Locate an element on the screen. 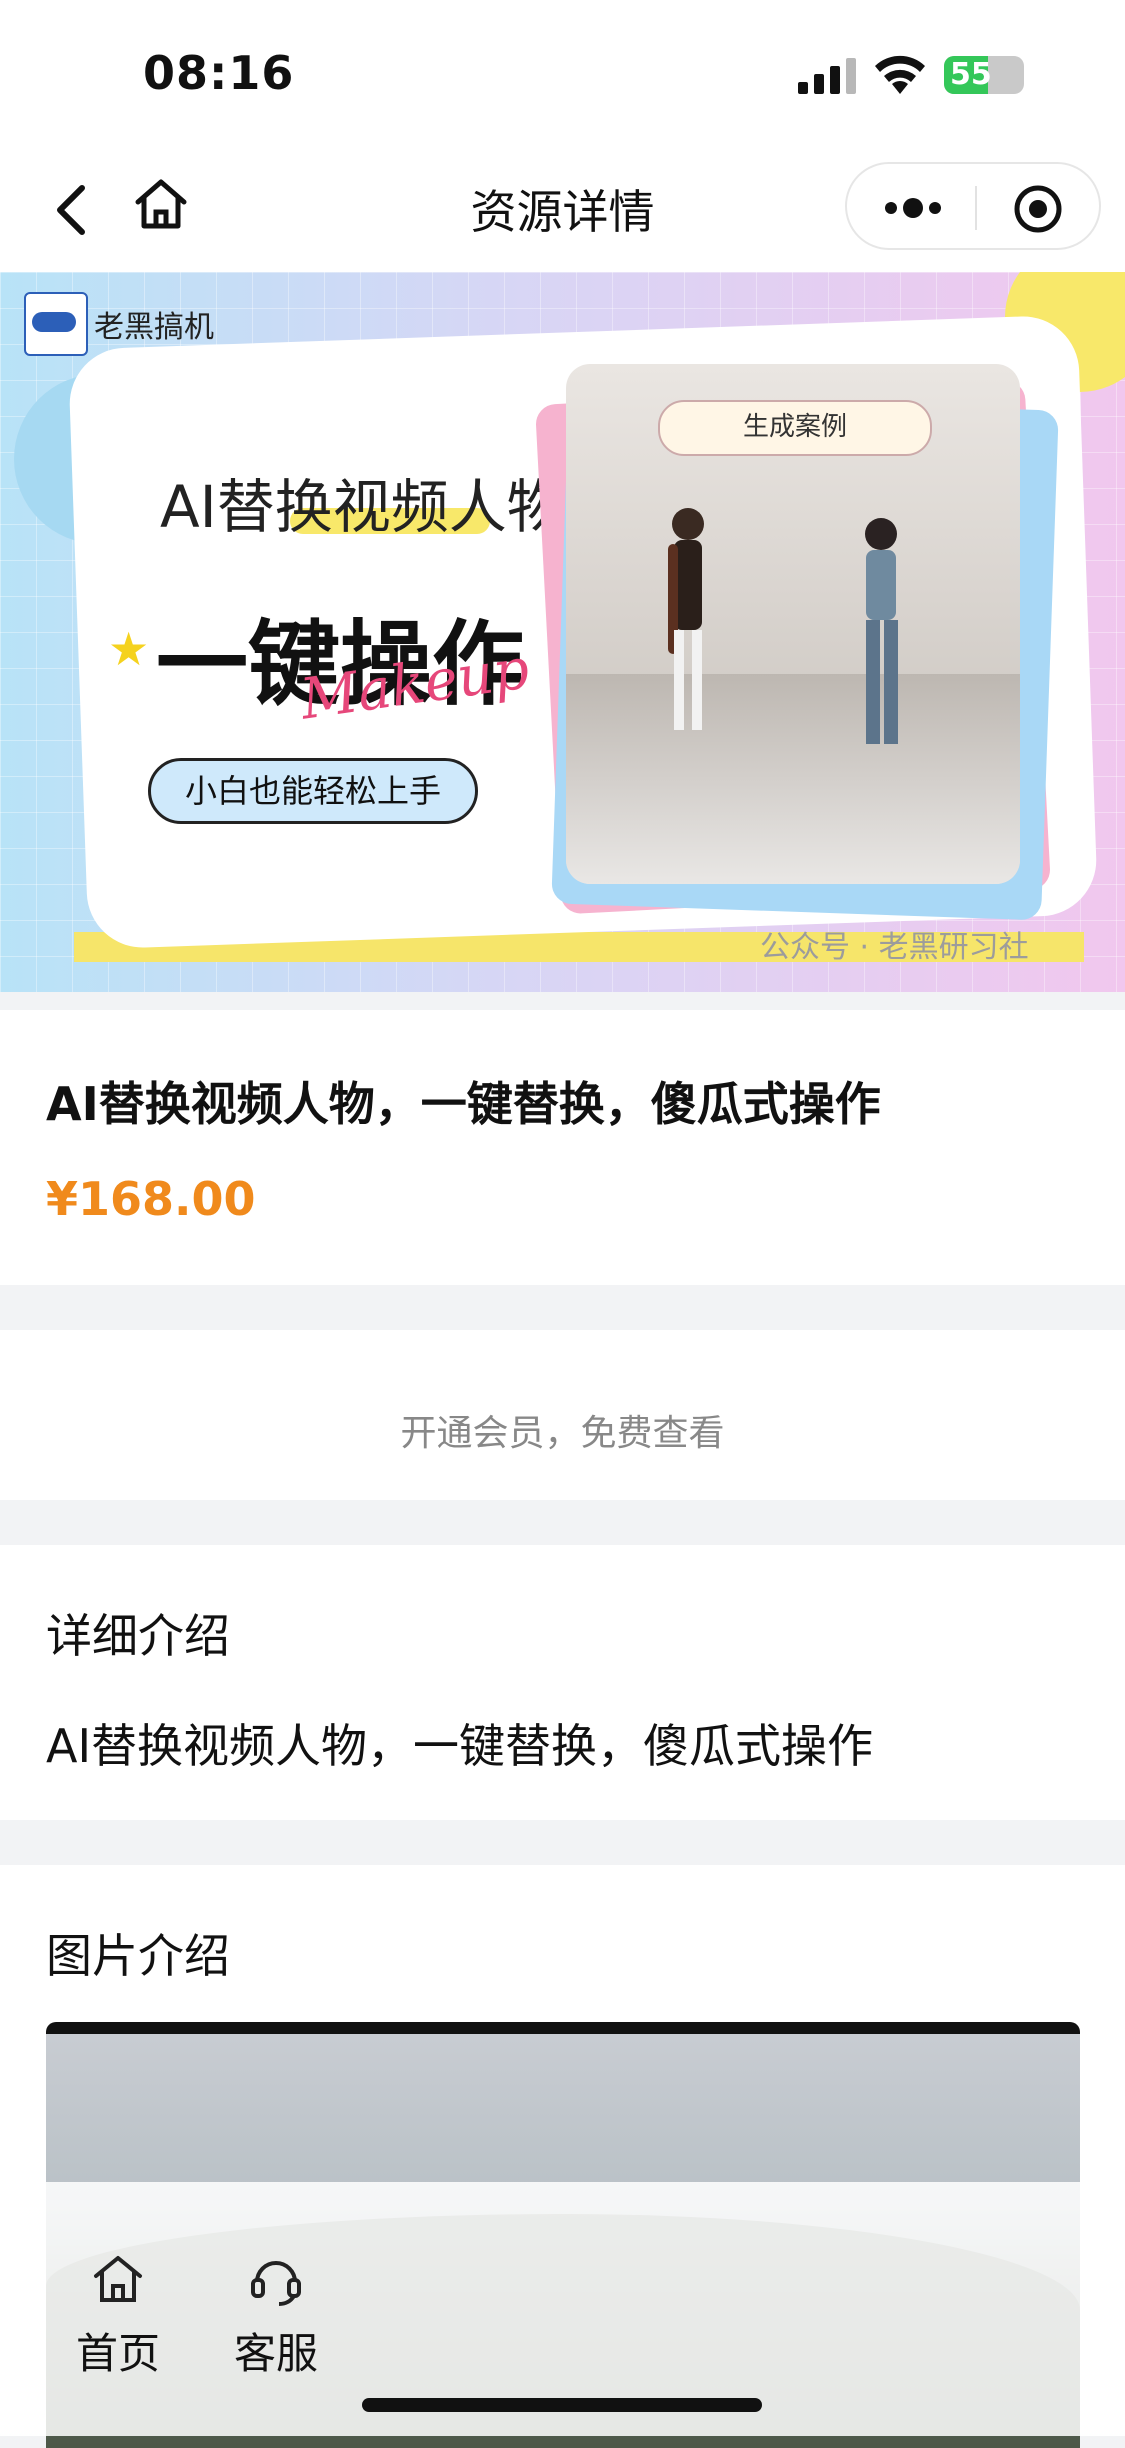  more-icon is located at coordinates (913, 208).